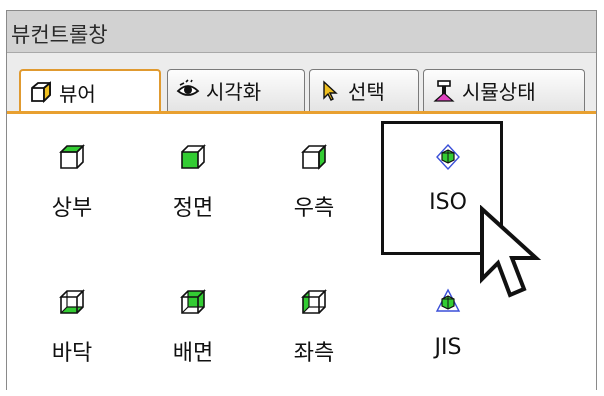 Image resolution: width=604 pixels, height=396 pixels. What do you see at coordinates (193, 208) in the screenshot?
I see `view-front-label: 정면` at bounding box center [193, 208].